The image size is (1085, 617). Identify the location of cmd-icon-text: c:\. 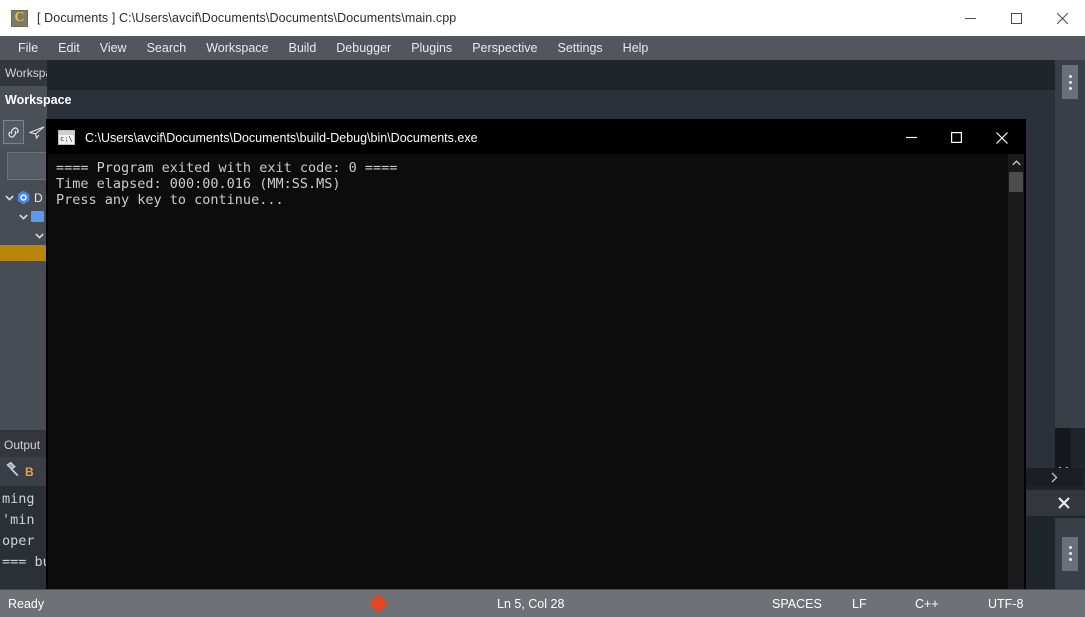
(66, 139).